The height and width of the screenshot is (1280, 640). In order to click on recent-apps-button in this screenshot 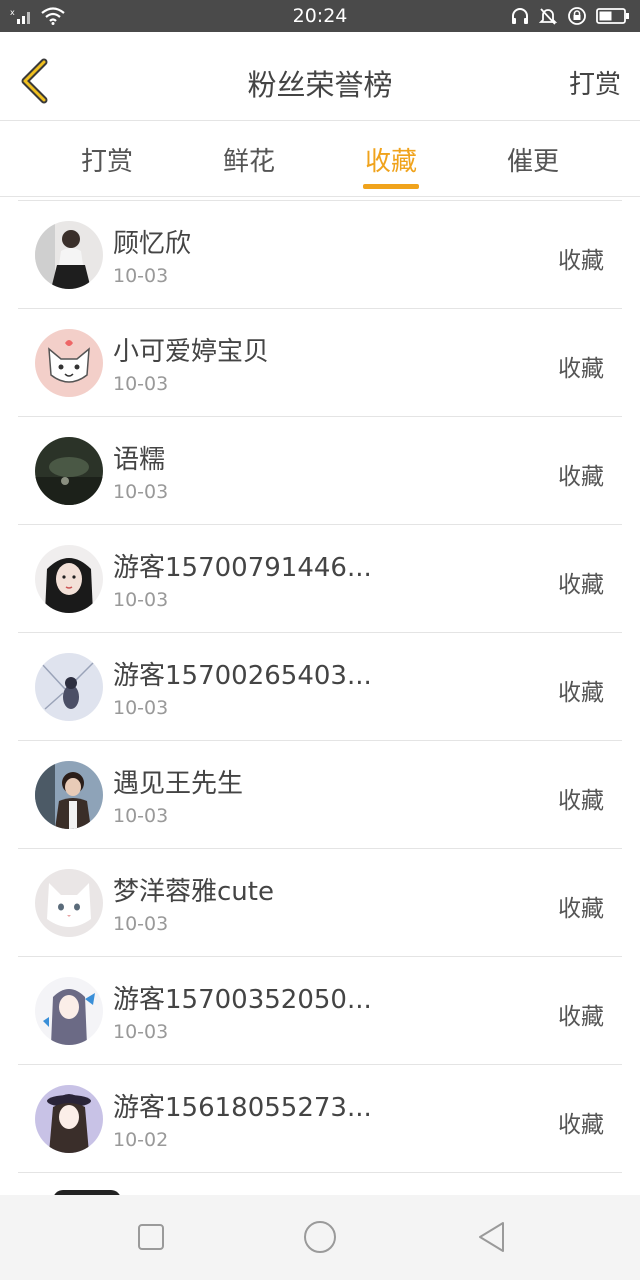, I will do `click(151, 1237)`.